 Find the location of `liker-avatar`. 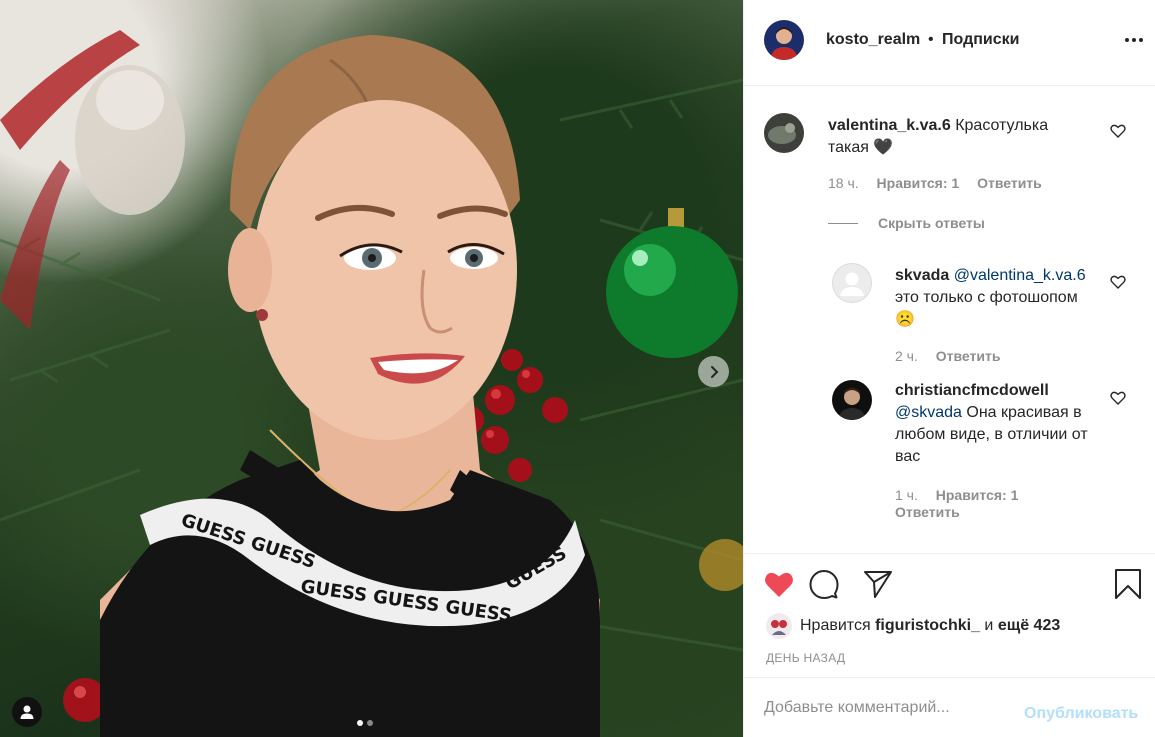

liker-avatar is located at coordinates (779, 626).